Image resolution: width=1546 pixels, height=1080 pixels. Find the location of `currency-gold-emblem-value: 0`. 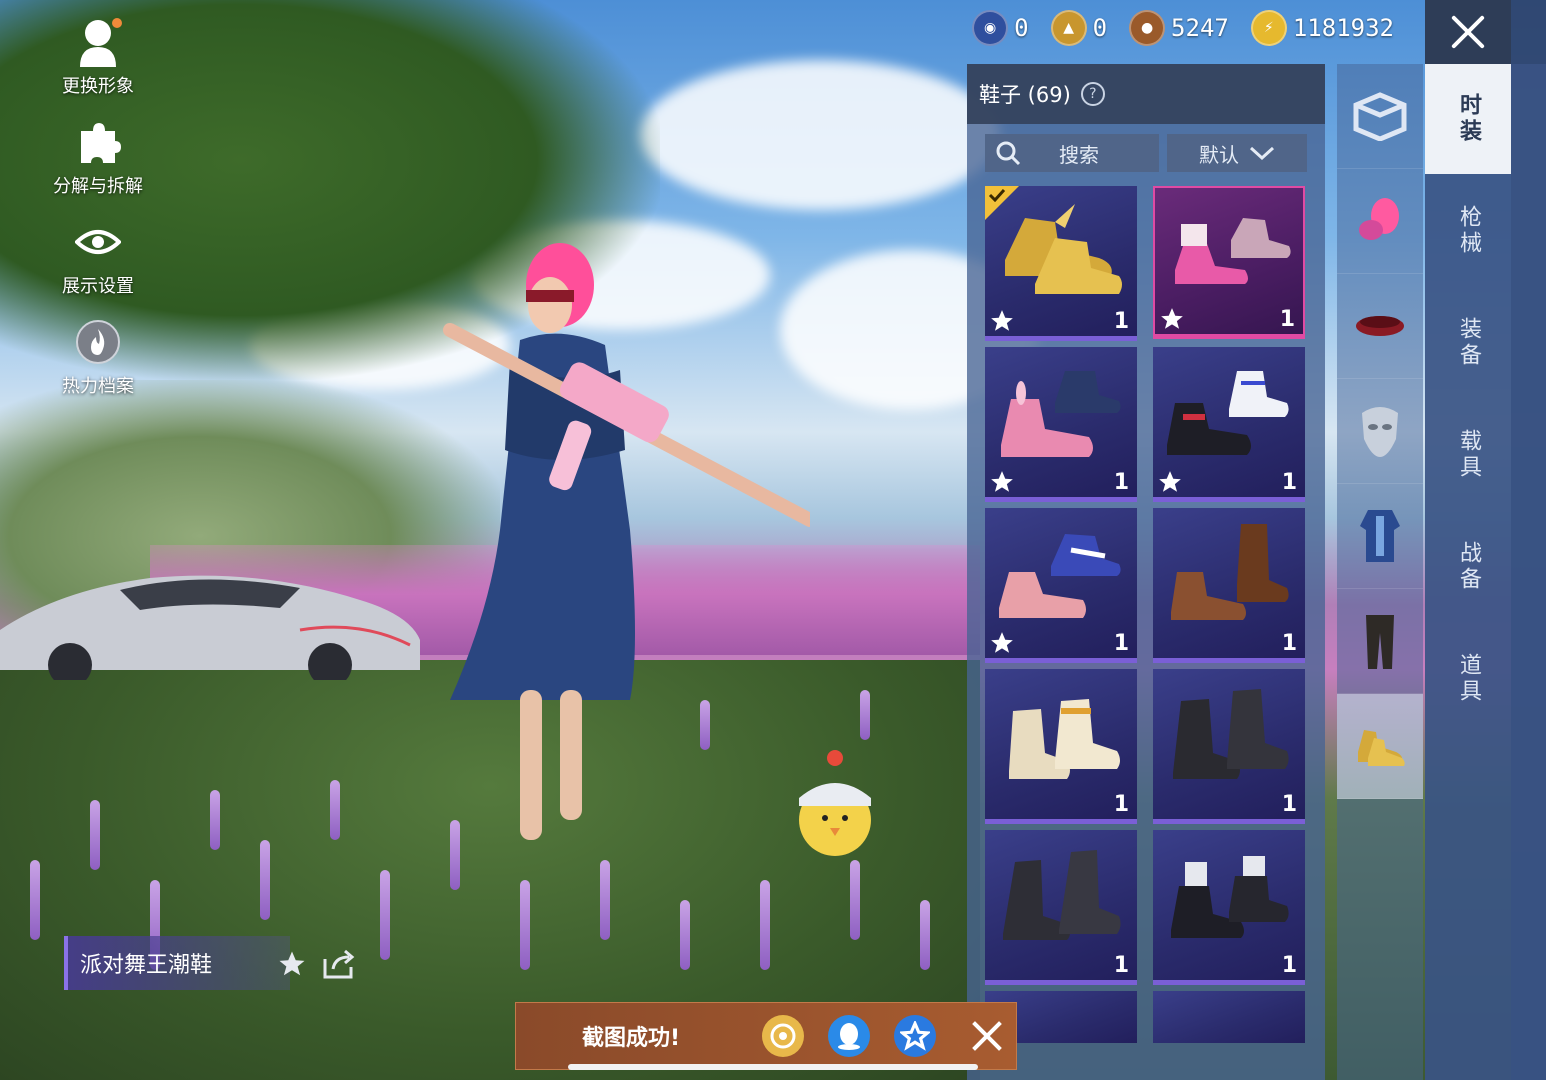

currency-gold-emblem-value: 0 is located at coordinates (1100, 28).